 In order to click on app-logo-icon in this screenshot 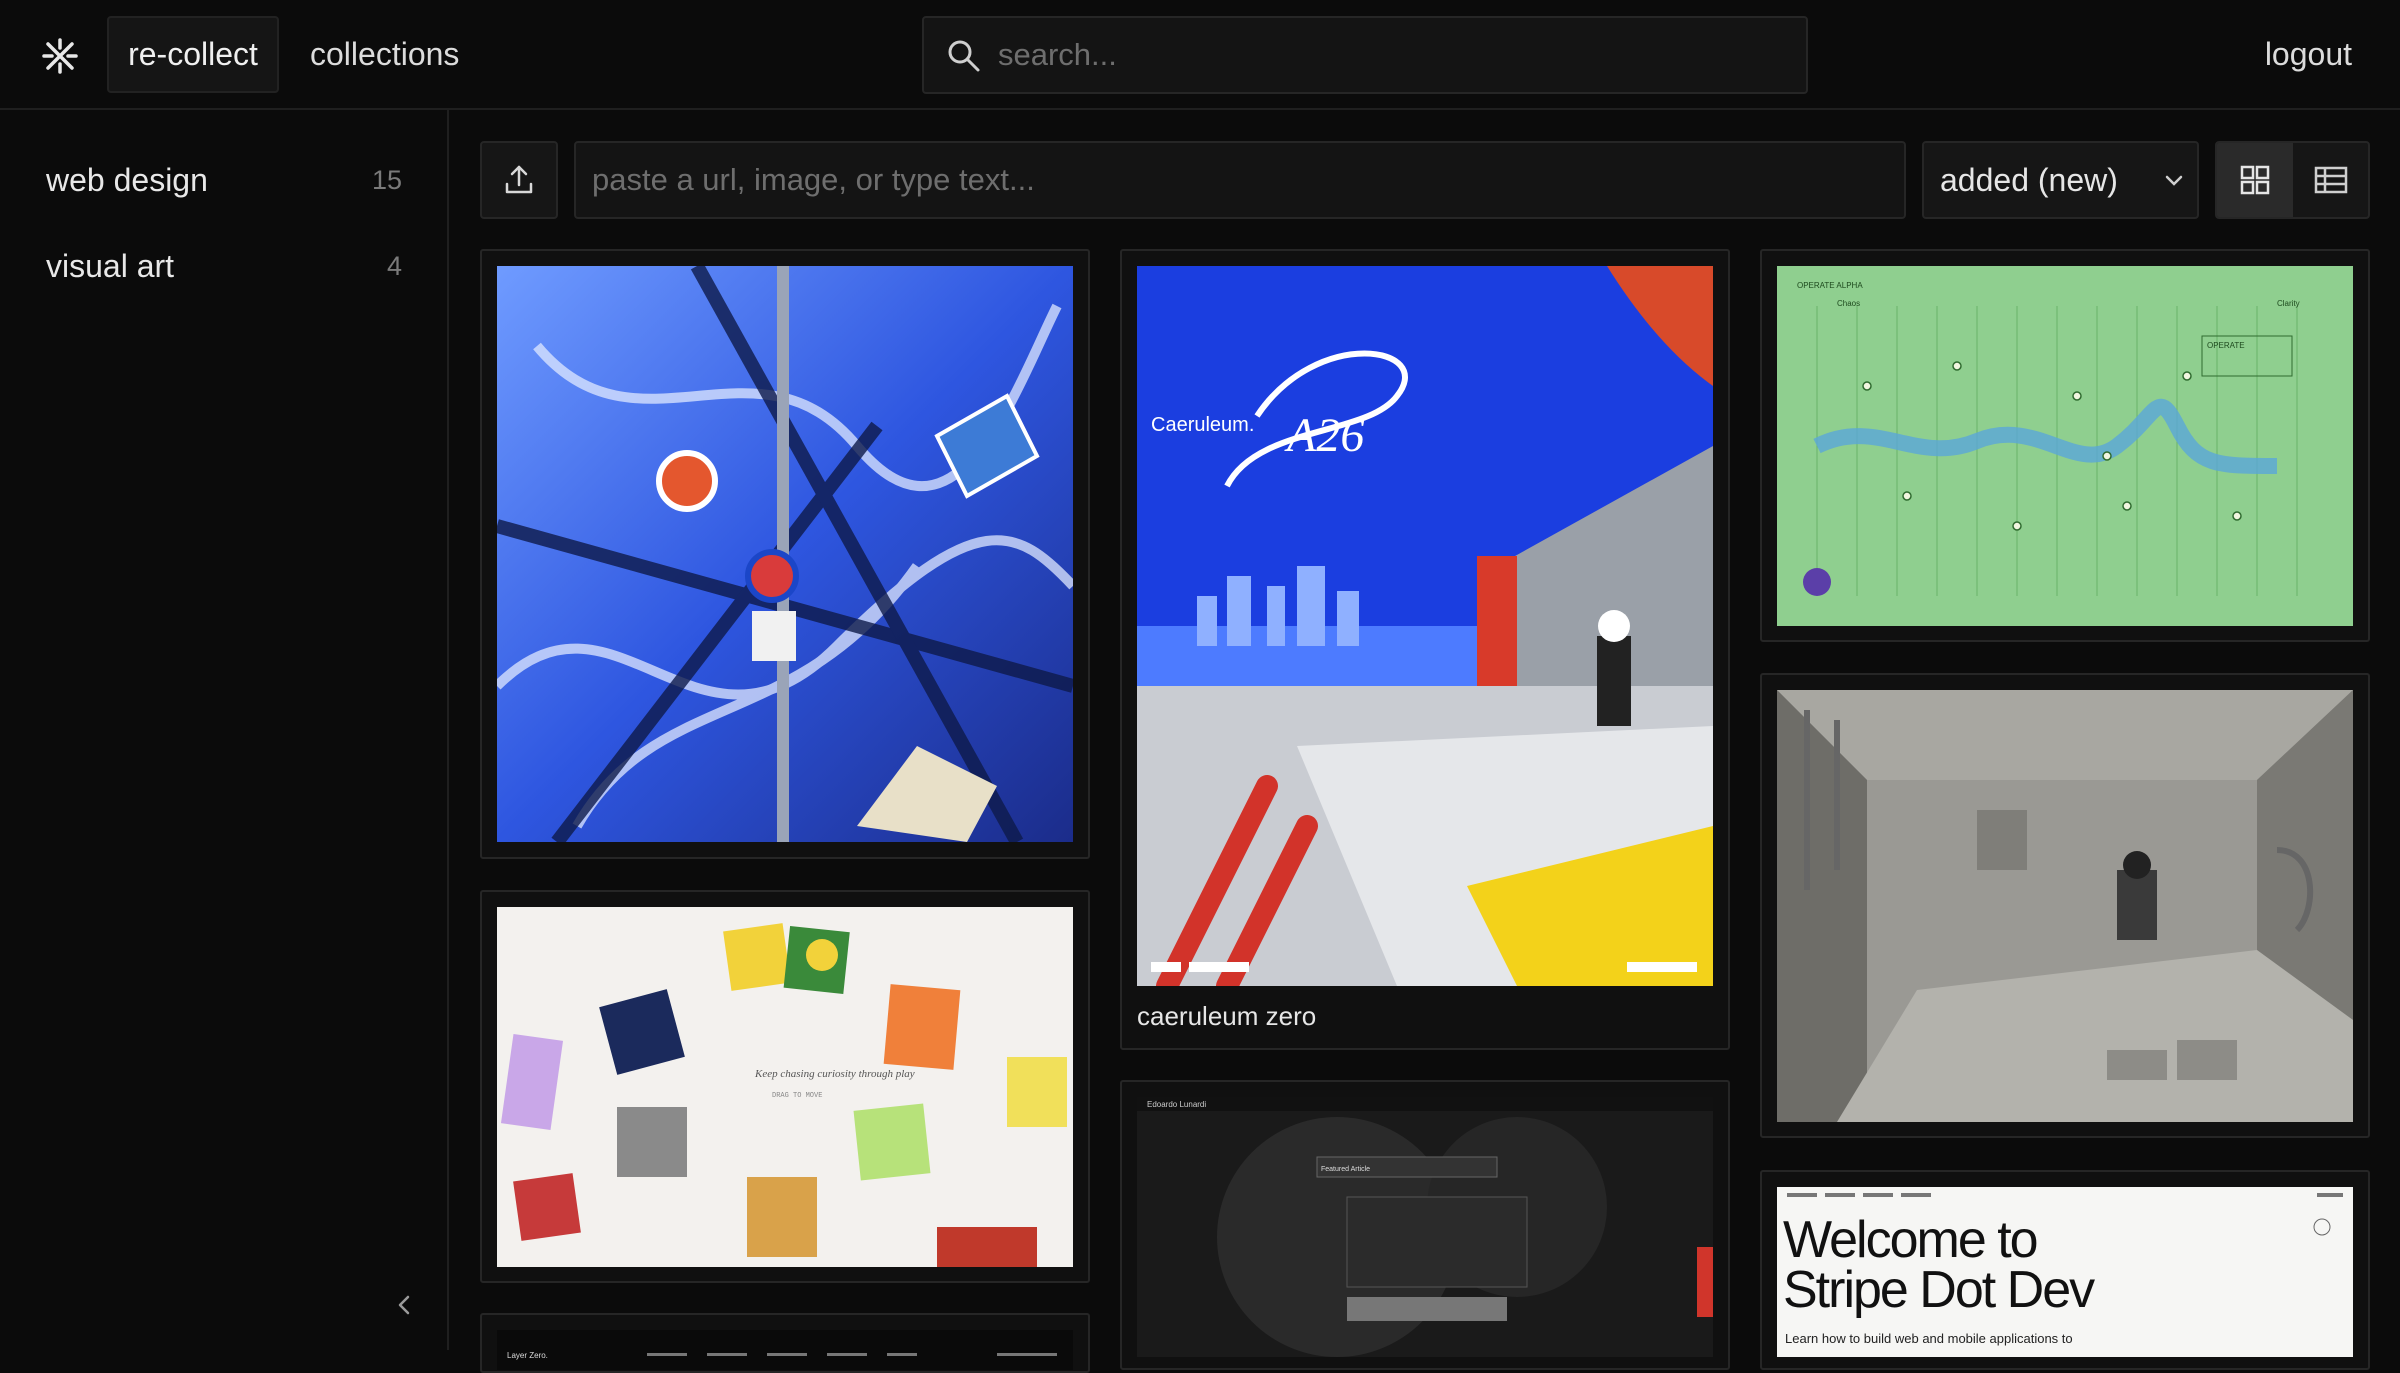, I will do `click(60, 56)`.